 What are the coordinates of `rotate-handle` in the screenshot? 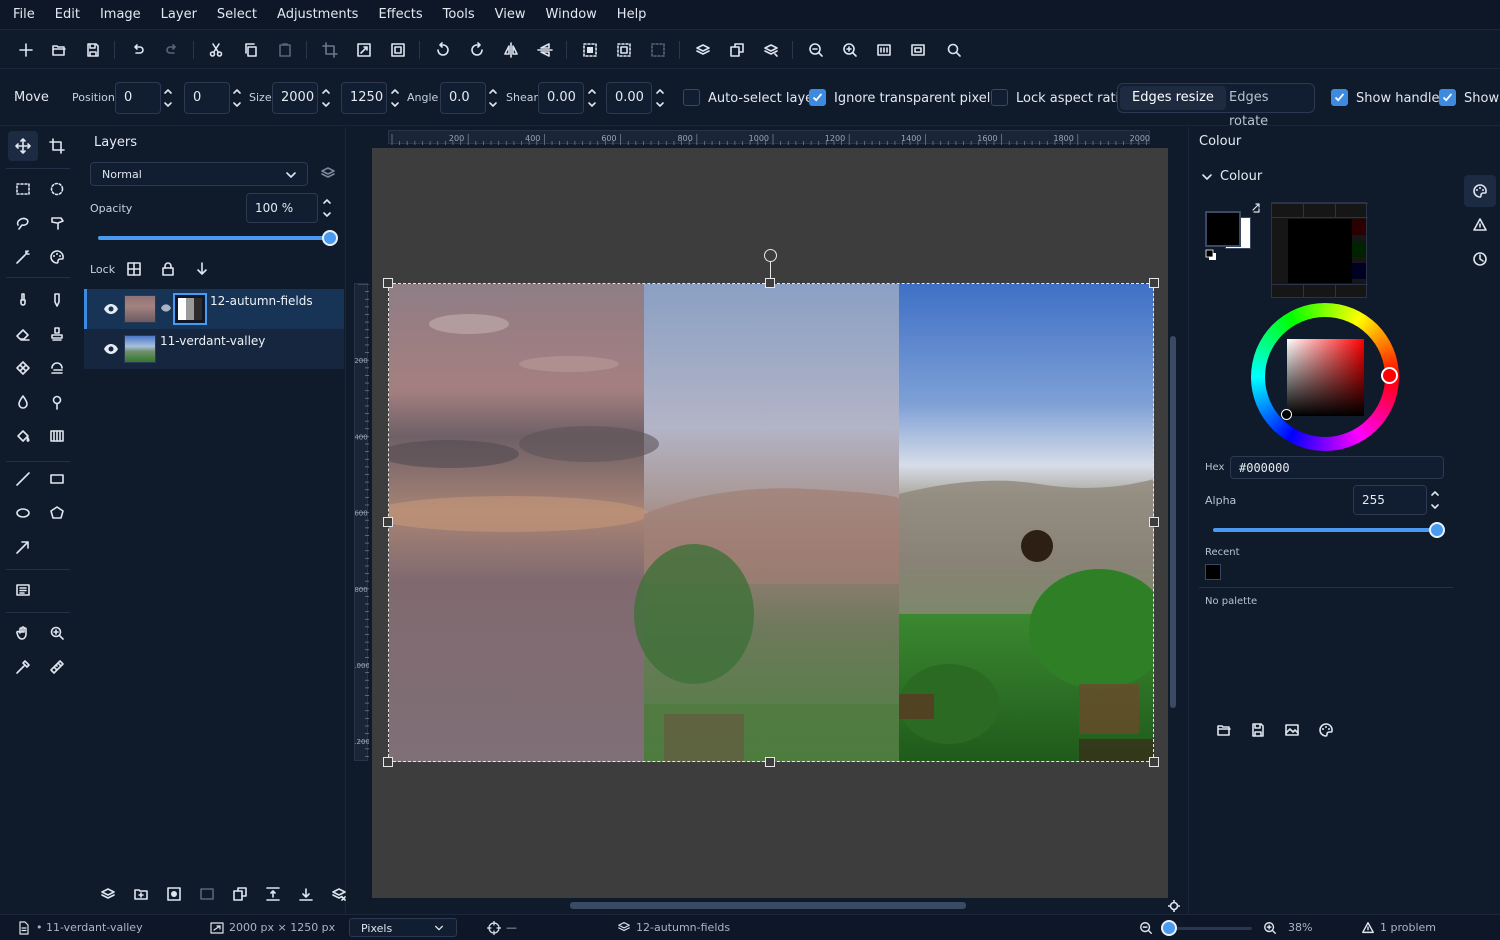 It's located at (770, 255).